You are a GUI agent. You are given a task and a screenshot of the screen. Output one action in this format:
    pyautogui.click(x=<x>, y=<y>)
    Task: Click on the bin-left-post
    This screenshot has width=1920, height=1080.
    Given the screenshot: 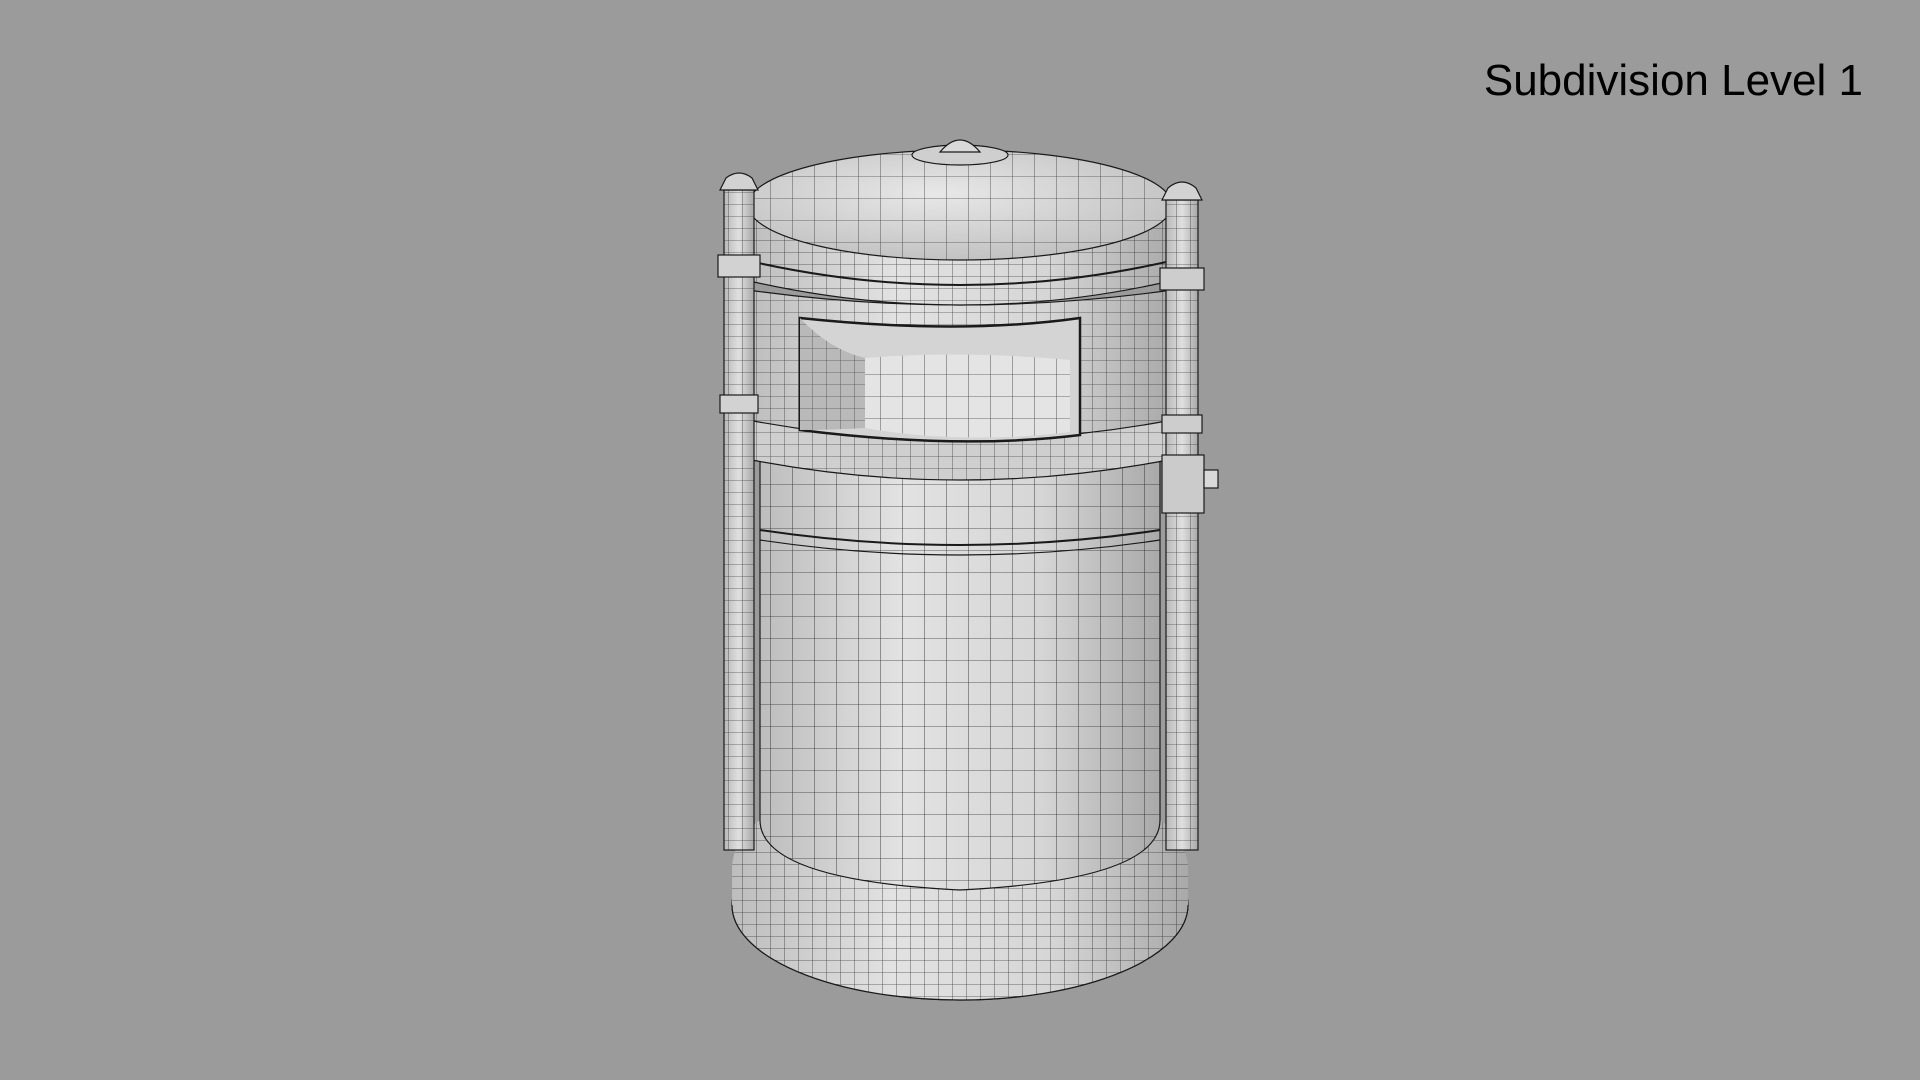 What is the action you would take?
    pyautogui.click(x=739, y=511)
    